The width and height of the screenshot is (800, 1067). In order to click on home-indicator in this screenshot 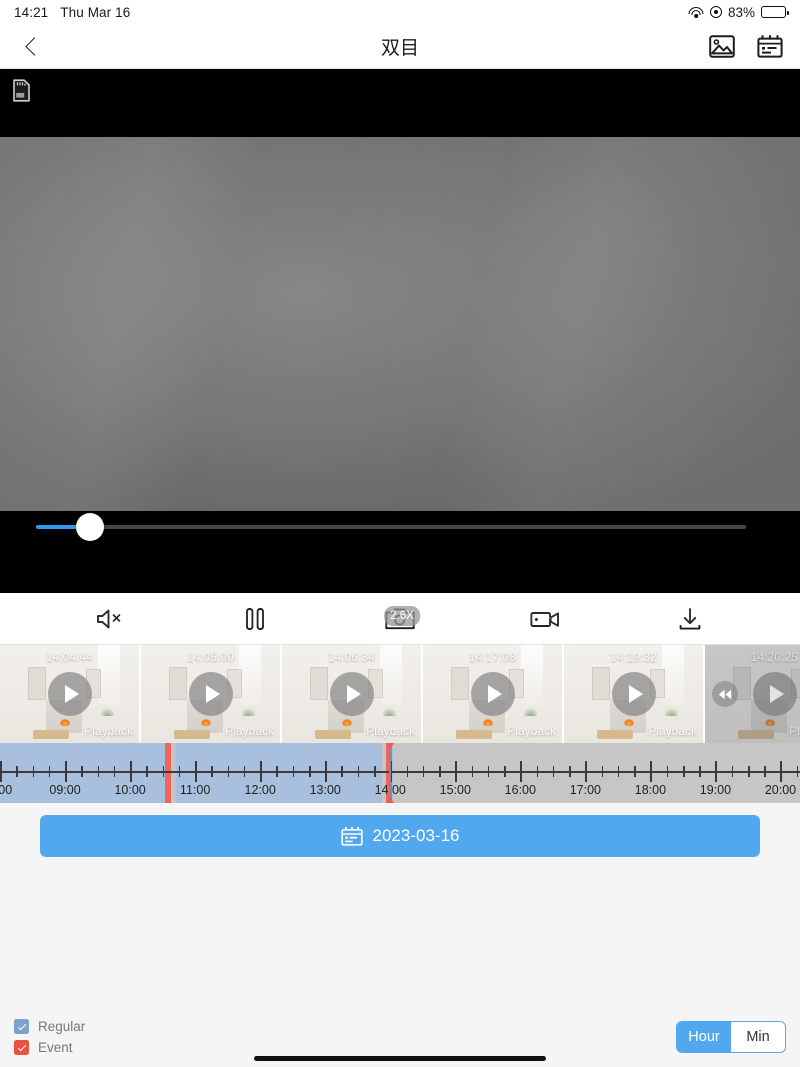, I will do `click(400, 1058)`.